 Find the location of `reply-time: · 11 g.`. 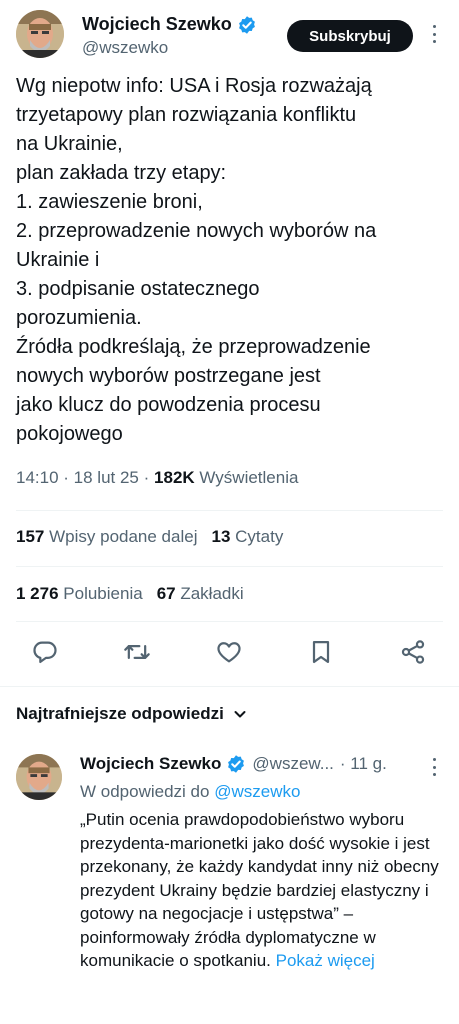

reply-time: · 11 g. is located at coordinates (363, 764).